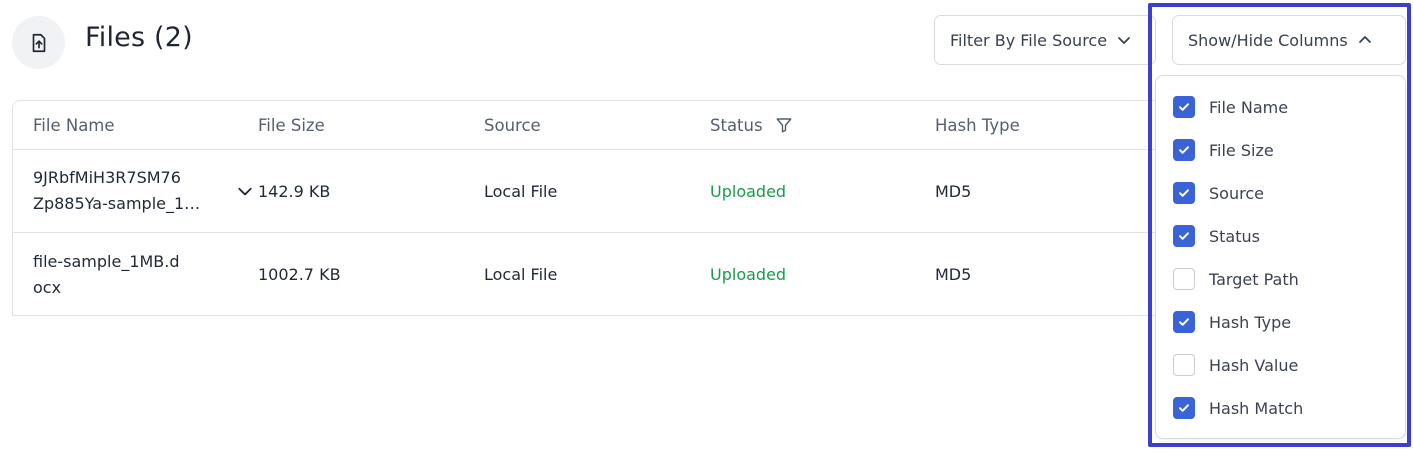 This screenshot has width=1413, height=459. I want to click on column-option-hash-match: Hash Match, so click(1238, 408).